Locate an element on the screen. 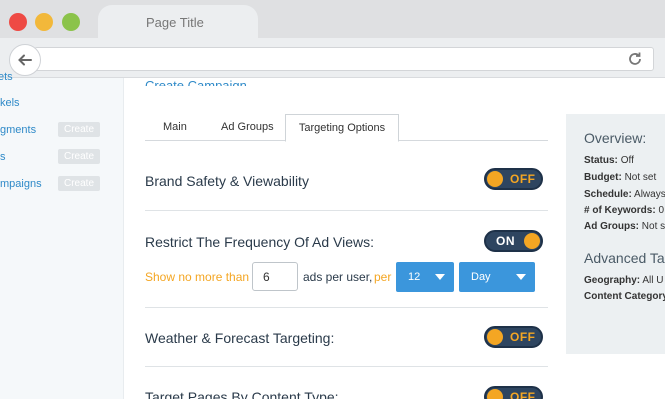 The height and width of the screenshot is (399, 665). sidebar-item-label: s is located at coordinates (3, 157).